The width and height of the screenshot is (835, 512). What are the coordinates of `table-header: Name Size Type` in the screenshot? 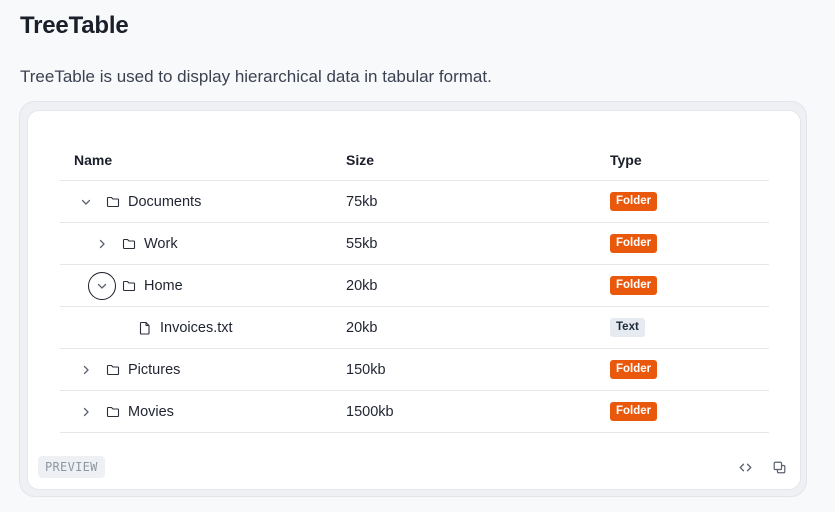 It's located at (414, 160).